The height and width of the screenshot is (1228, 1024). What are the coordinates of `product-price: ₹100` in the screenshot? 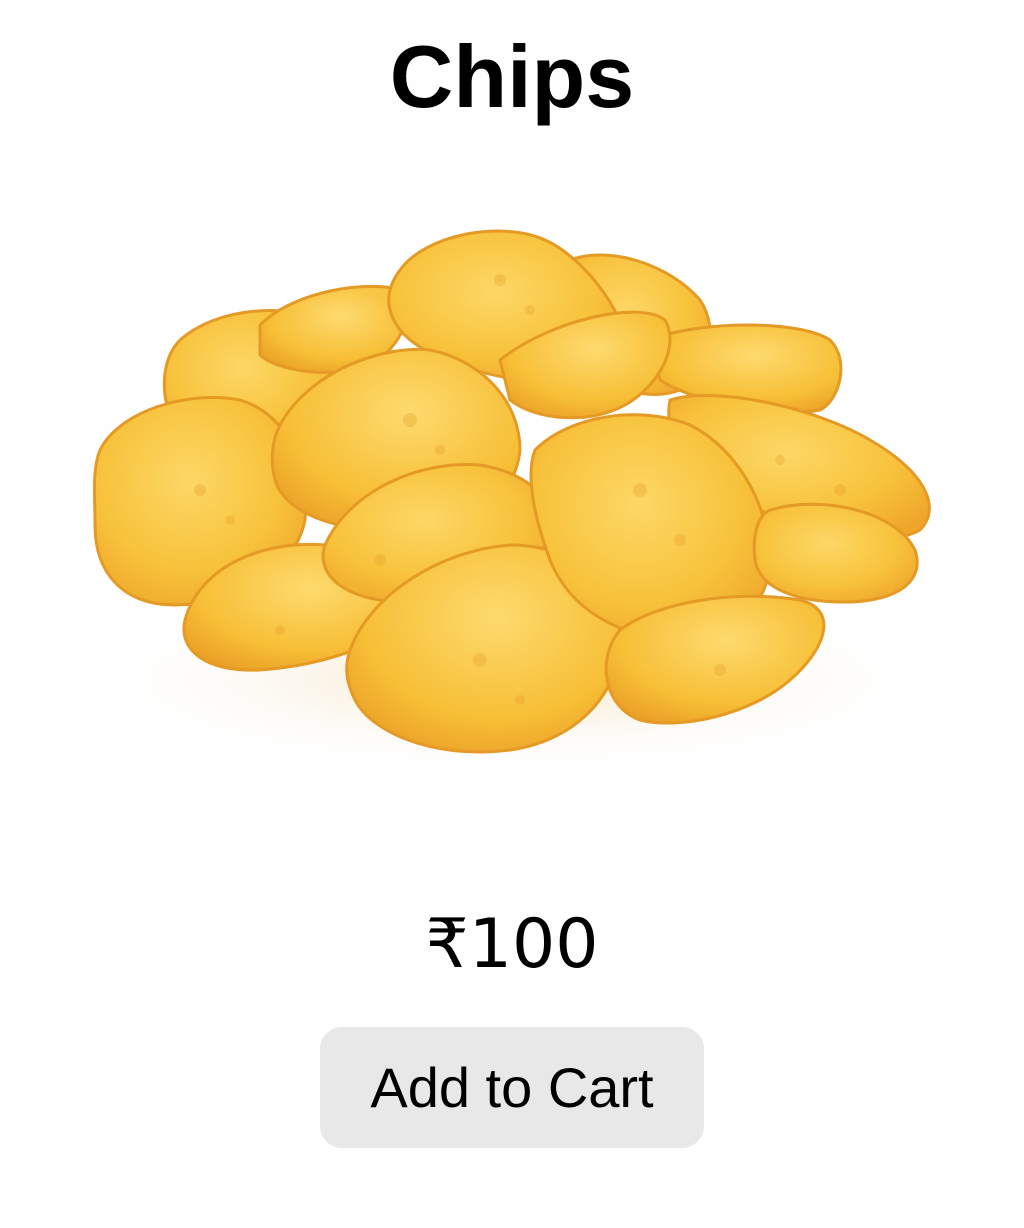 It's located at (512, 944).